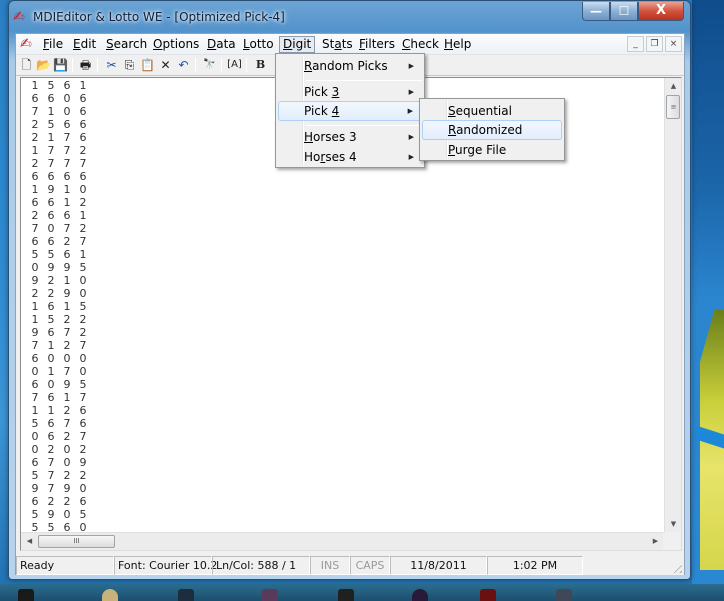 Image resolution: width=724 pixels, height=601 pixels. I want to click on menu-check: Check, so click(420, 44).